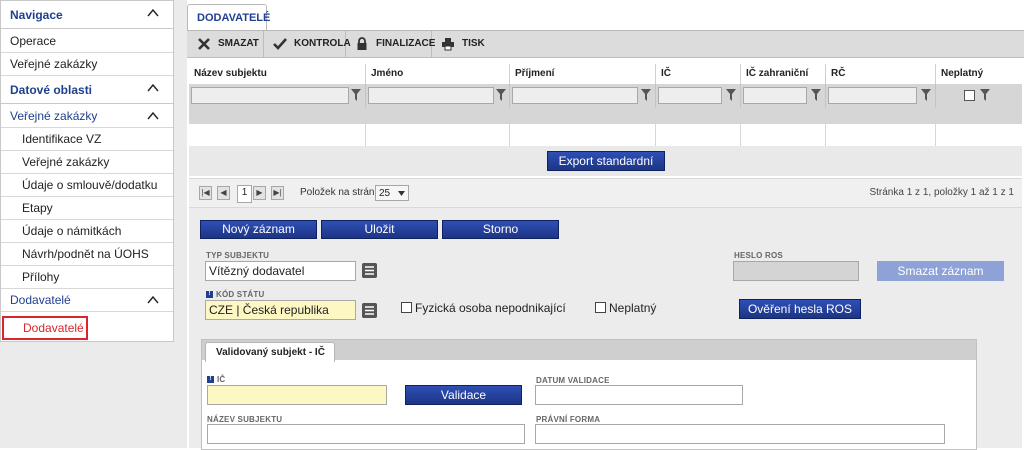 The image size is (1024, 450). Describe the element at coordinates (87, 185) in the screenshot. I see `sidebar-item-udaje-o-smlouve: Údaje o smlouvě/dodatku` at that location.